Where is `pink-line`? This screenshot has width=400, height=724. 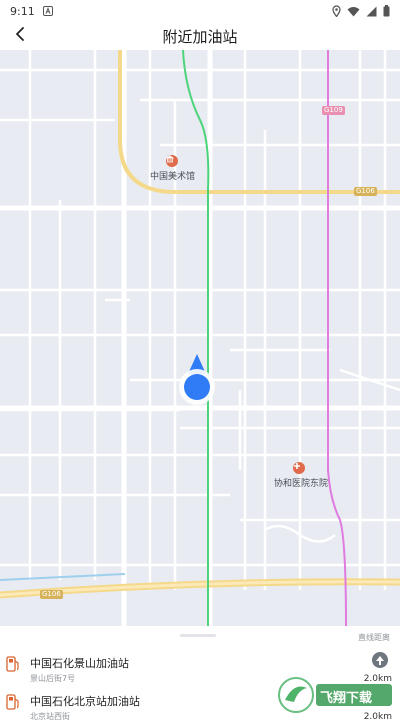
pink-line is located at coordinates (337, 338).